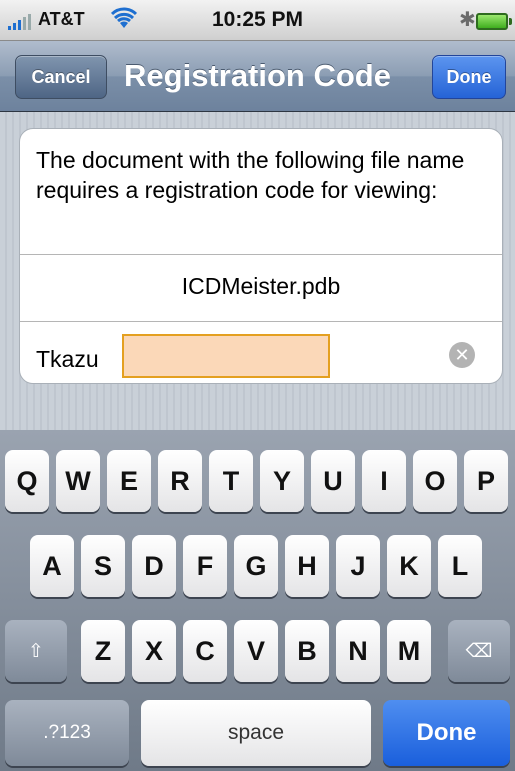 The image size is (515, 771). What do you see at coordinates (154, 651) in the screenshot?
I see `key-x: X` at bounding box center [154, 651].